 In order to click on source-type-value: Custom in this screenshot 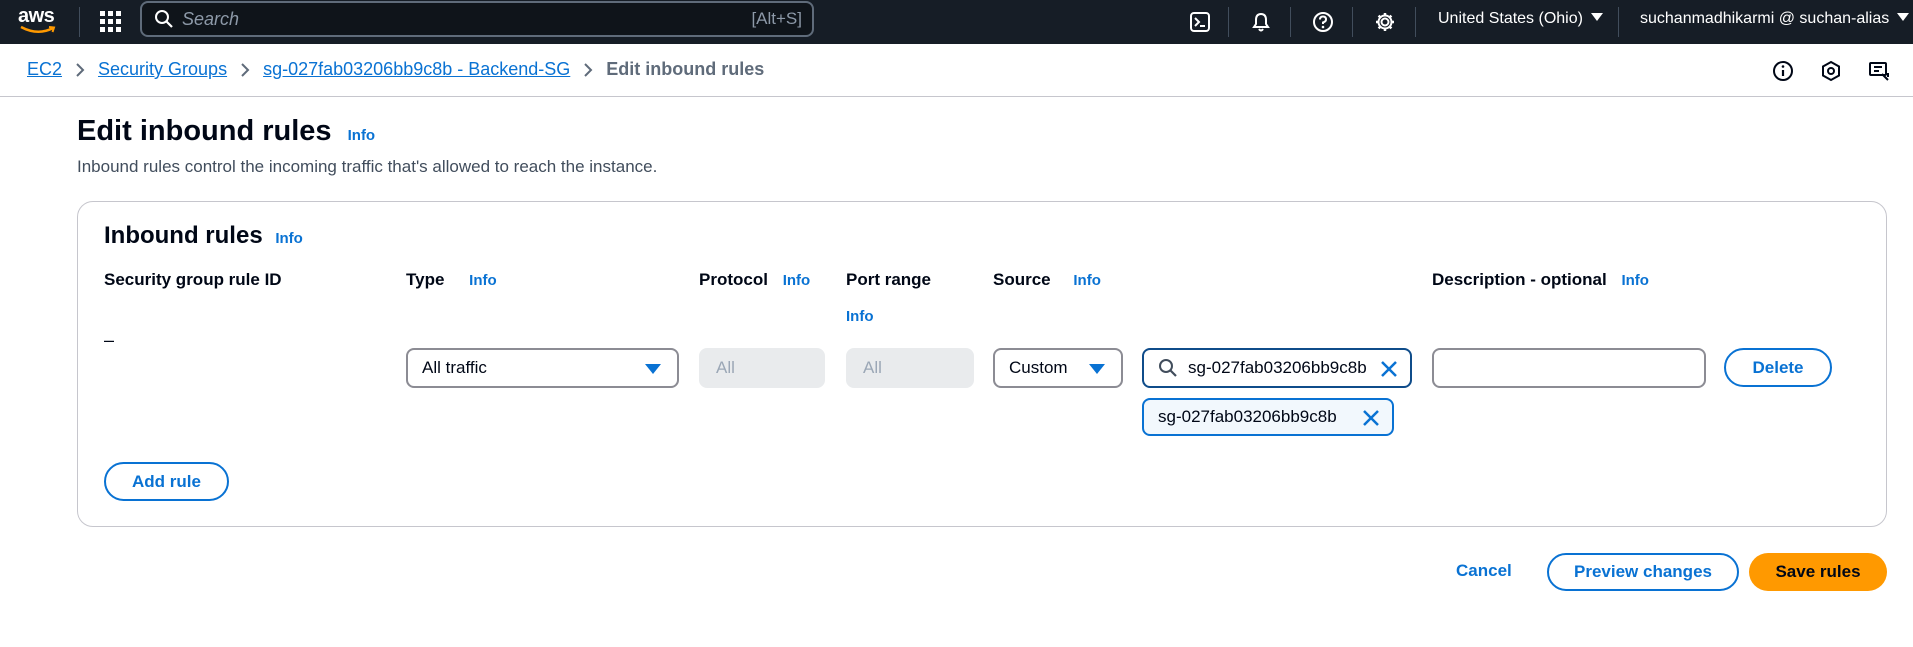, I will do `click(1038, 367)`.